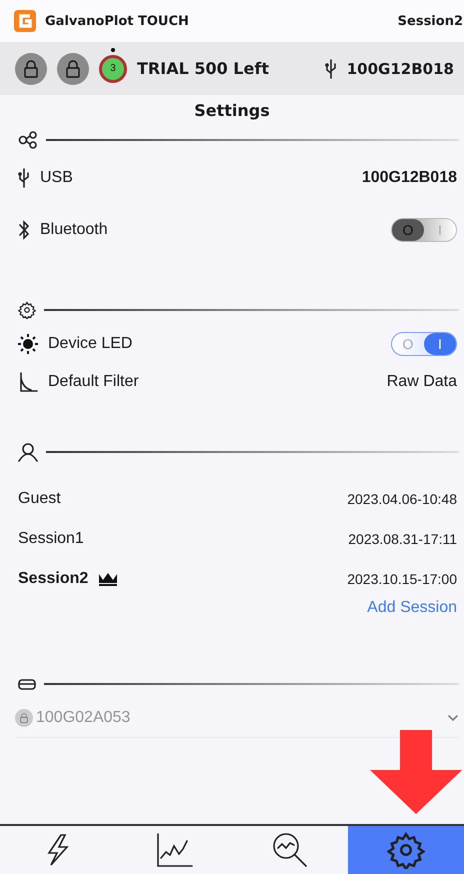  Describe the element at coordinates (453, 718) in the screenshot. I see `chevron-down-icon` at that location.